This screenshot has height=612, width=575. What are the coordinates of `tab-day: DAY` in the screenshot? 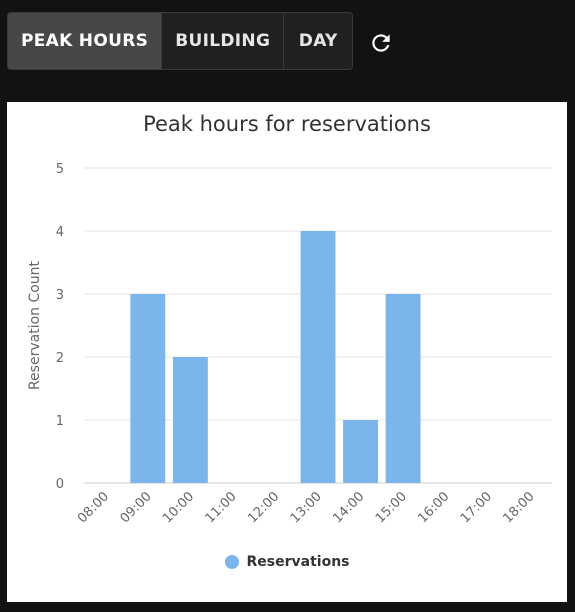 It's located at (317, 41).